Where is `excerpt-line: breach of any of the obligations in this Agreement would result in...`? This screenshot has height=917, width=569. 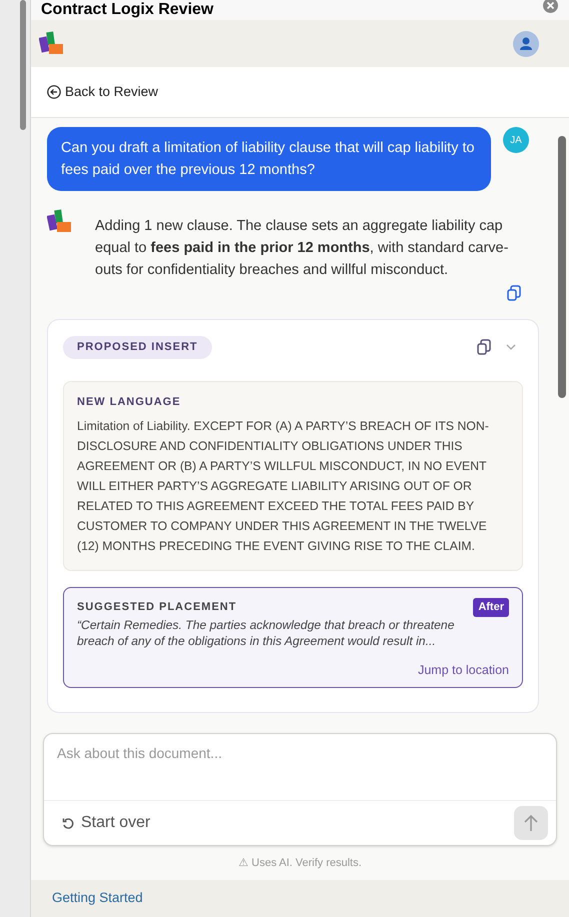
excerpt-line: breach of any of the obligations in this Agreement would result in... is located at coordinates (257, 640).